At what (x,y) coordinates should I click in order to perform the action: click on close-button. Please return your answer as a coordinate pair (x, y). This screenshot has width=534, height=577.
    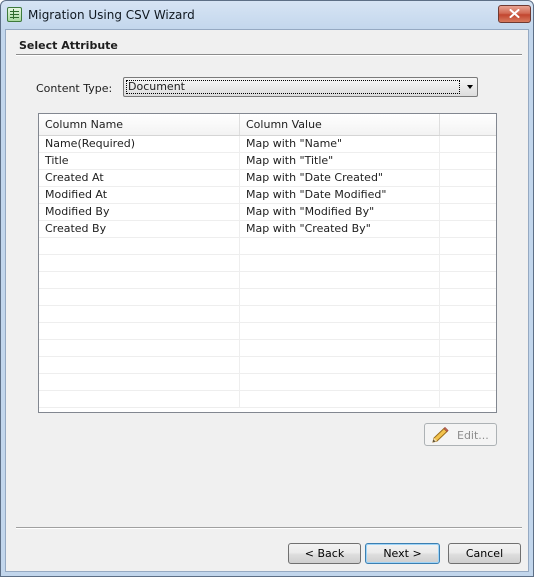
    Looking at the image, I should click on (514, 14).